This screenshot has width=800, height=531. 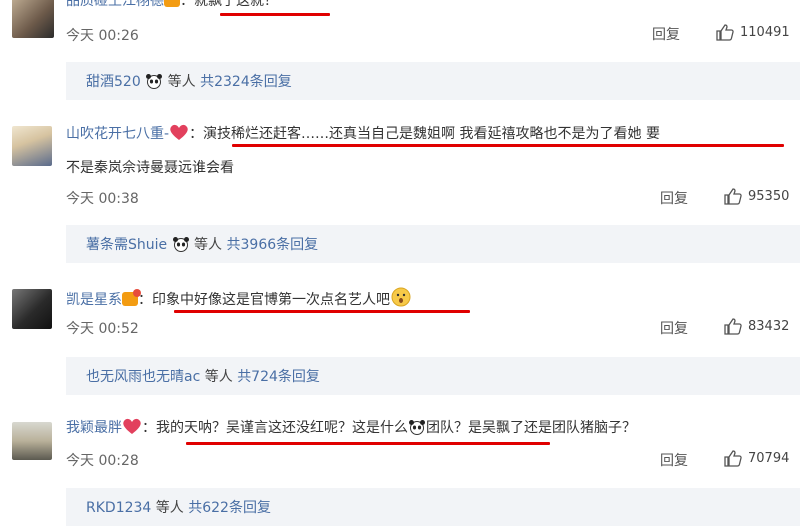 What do you see at coordinates (94, 300) in the screenshot?
I see `comment-username: 凯是星系` at bounding box center [94, 300].